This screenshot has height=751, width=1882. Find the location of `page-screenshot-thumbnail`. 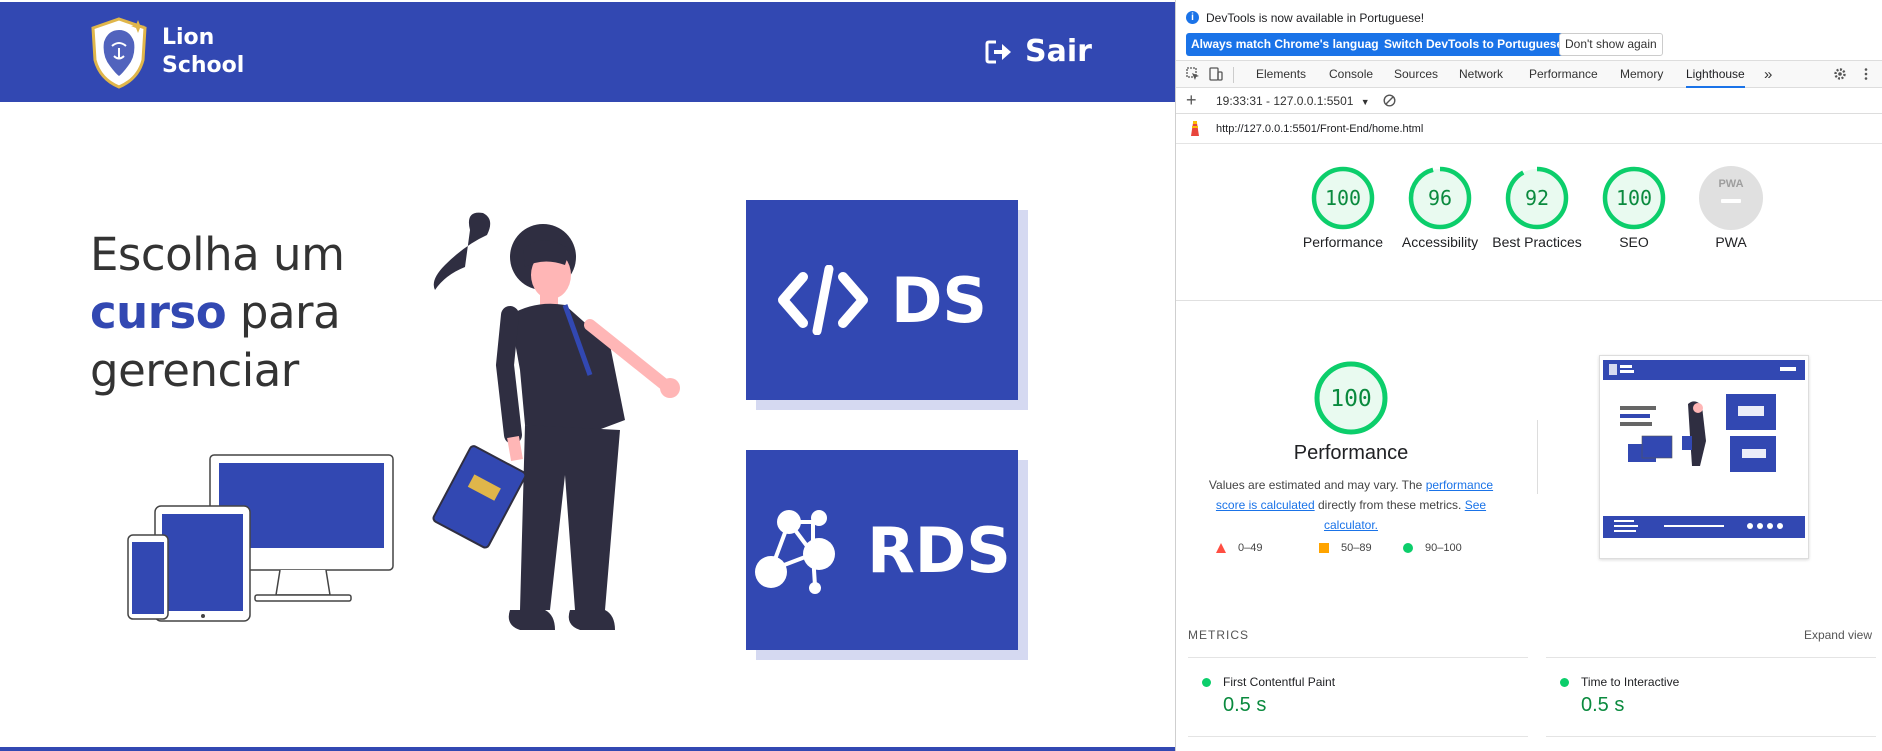

page-screenshot-thumbnail is located at coordinates (1704, 457).